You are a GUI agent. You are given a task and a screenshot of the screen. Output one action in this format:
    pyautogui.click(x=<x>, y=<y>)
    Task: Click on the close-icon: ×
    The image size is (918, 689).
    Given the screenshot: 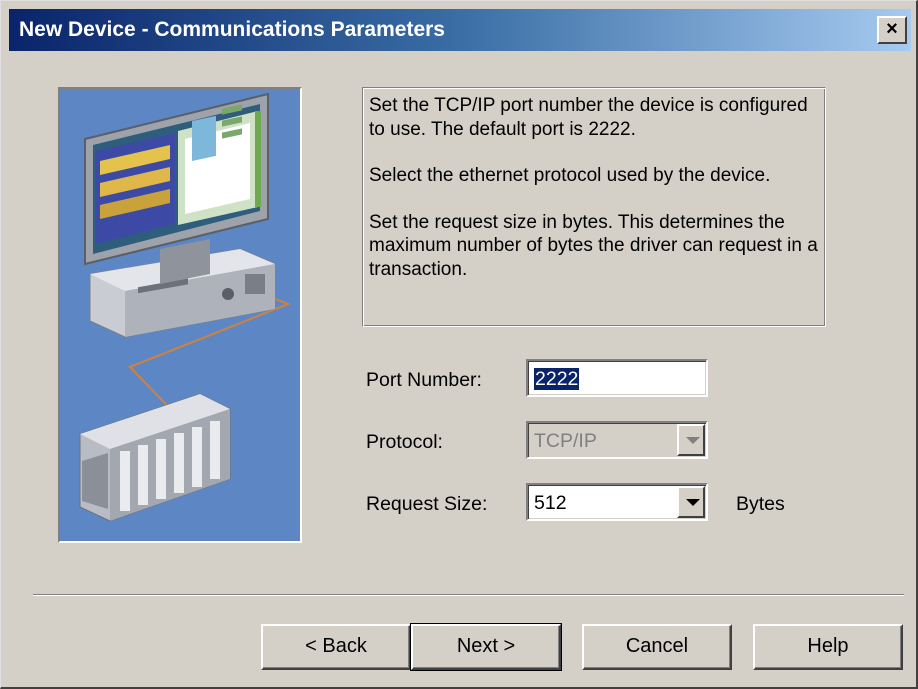 What is the action you would take?
    pyautogui.click(x=892, y=29)
    